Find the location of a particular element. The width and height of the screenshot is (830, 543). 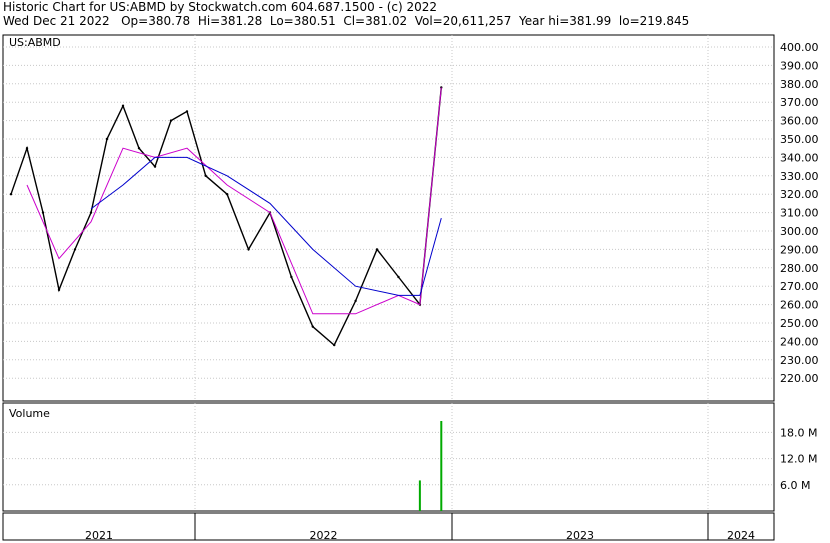

price-tick-label: 230.00 is located at coordinates (799, 360).